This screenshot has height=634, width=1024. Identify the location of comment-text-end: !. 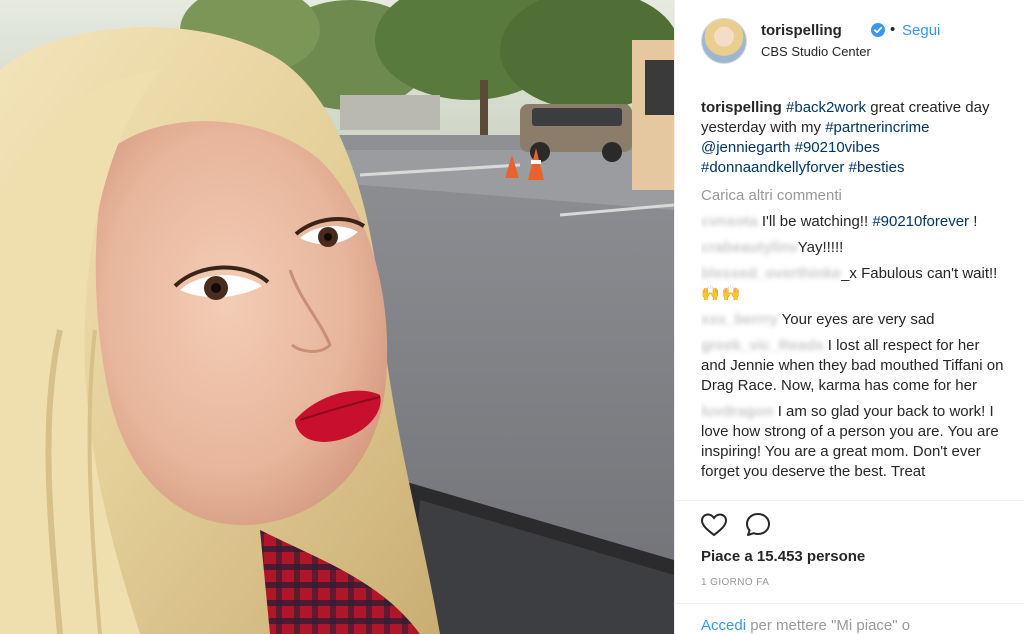
(973, 221).